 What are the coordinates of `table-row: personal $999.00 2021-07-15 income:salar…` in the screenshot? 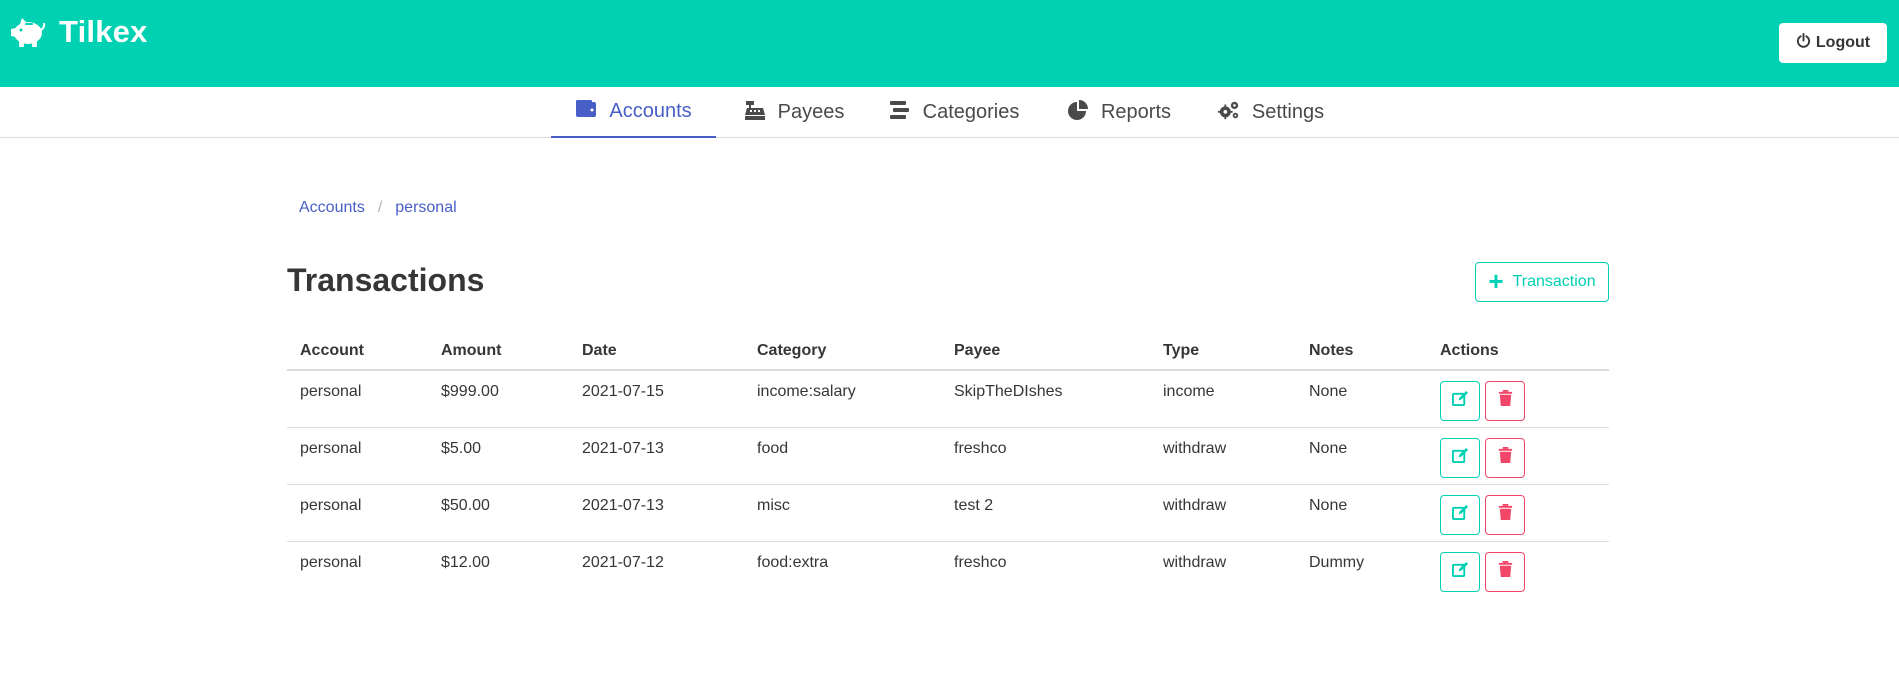 It's located at (948, 399).